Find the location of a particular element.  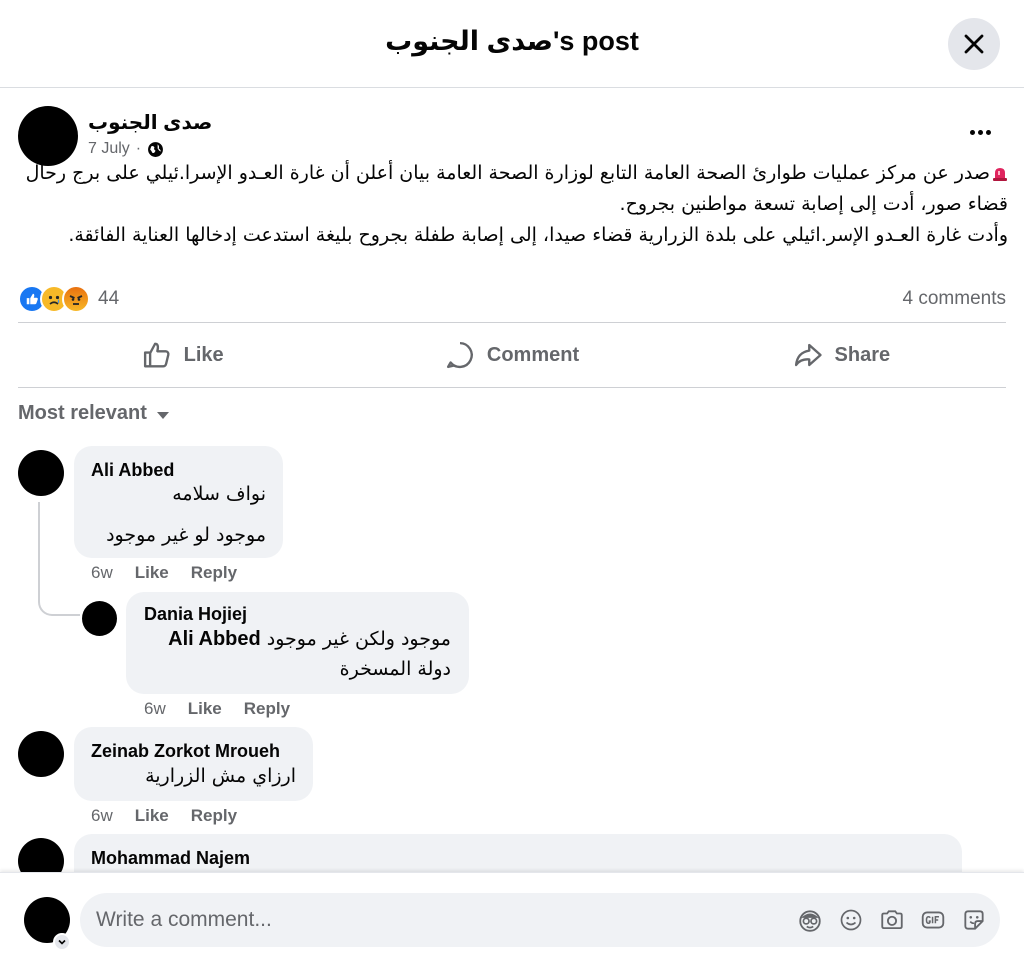

comment-bubble: Zeinab Zorkot Mroueh ارزاي مش الزرارية is located at coordinates (193, 764).